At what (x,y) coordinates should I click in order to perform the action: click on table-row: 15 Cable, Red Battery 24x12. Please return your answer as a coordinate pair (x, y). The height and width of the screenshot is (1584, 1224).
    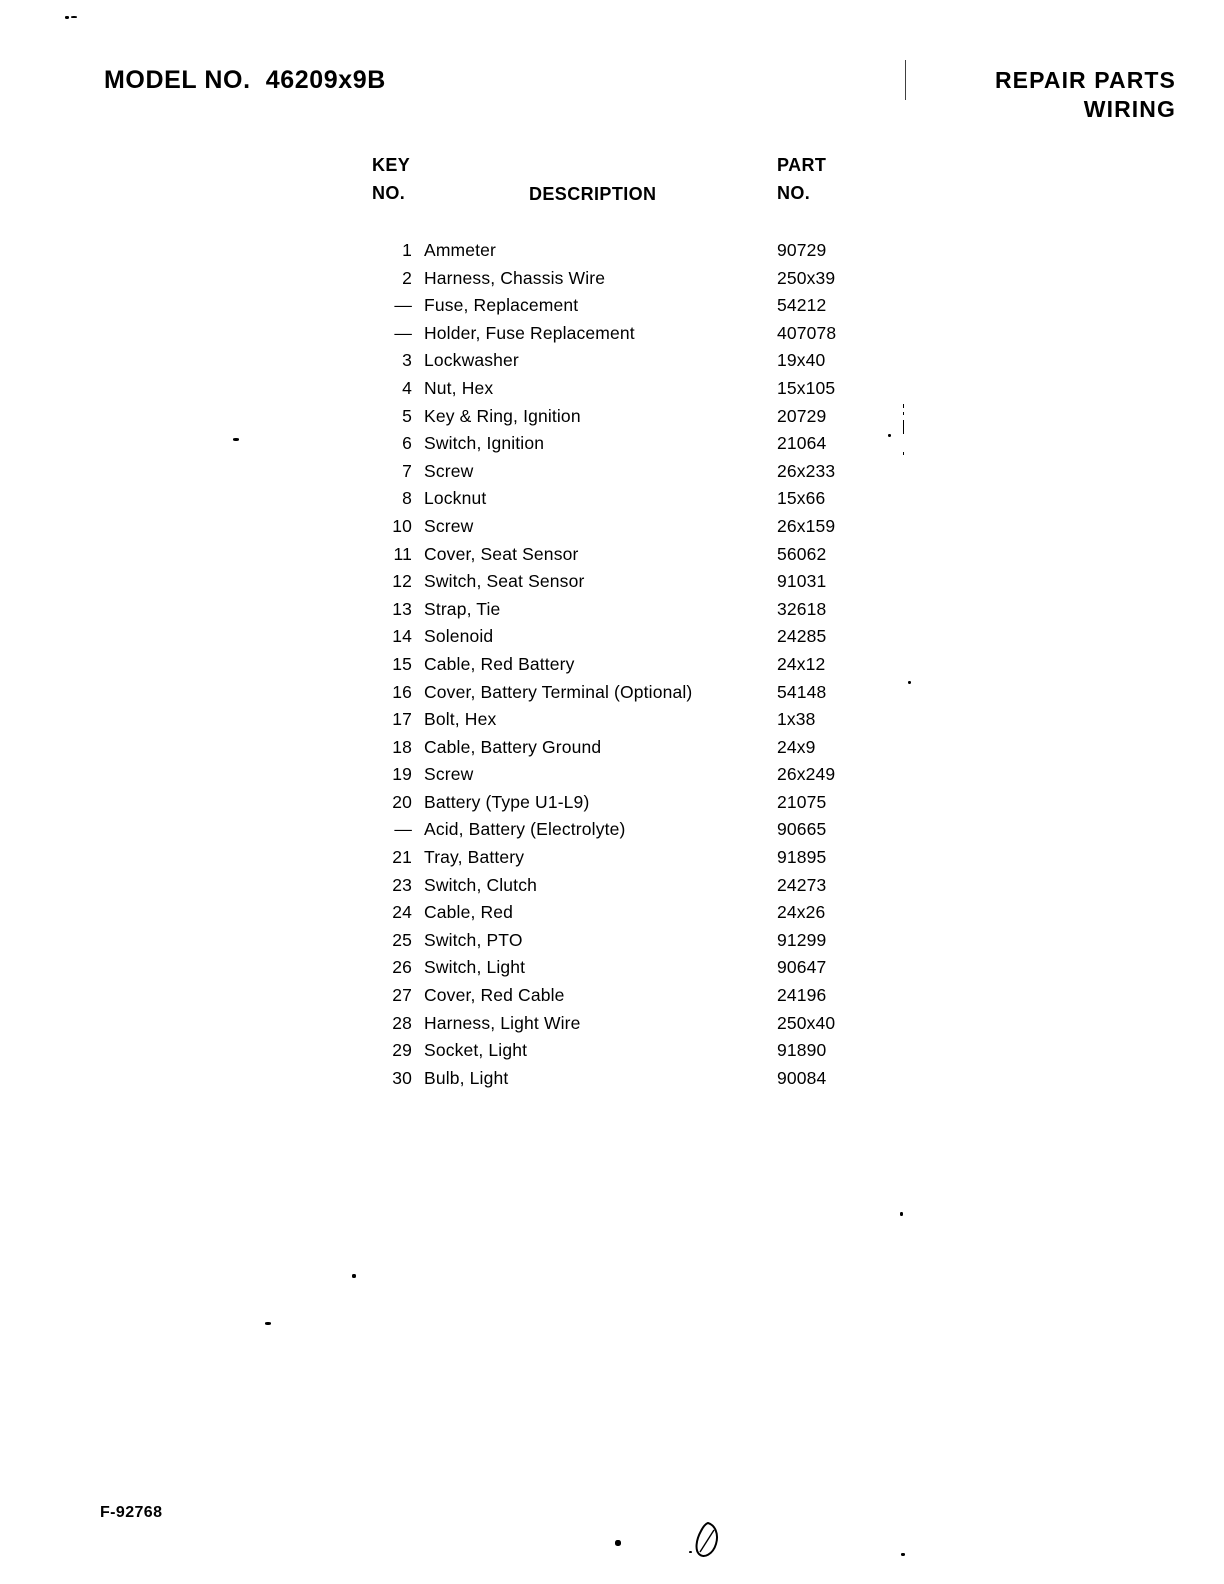
    Looking at the image, I should click on (622, 668).